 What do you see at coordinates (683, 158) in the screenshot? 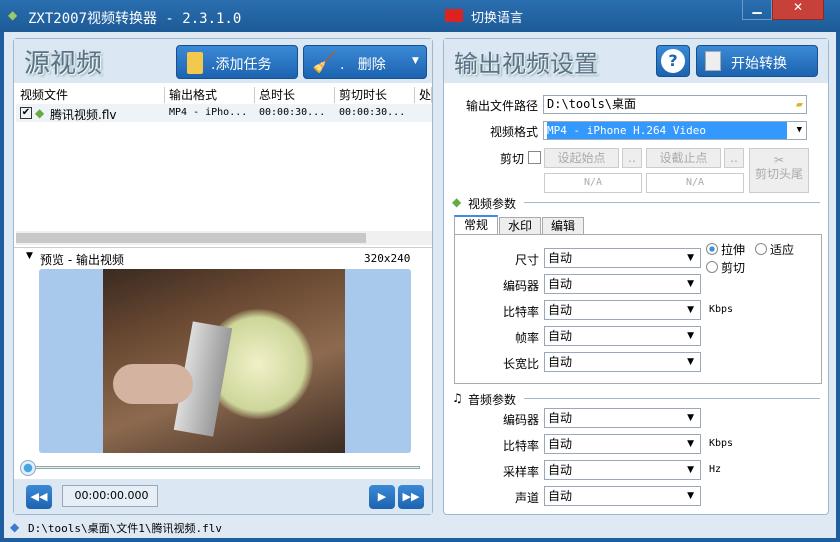
I see `set-end-button: 设截止点` at bounding box center [683, 158].